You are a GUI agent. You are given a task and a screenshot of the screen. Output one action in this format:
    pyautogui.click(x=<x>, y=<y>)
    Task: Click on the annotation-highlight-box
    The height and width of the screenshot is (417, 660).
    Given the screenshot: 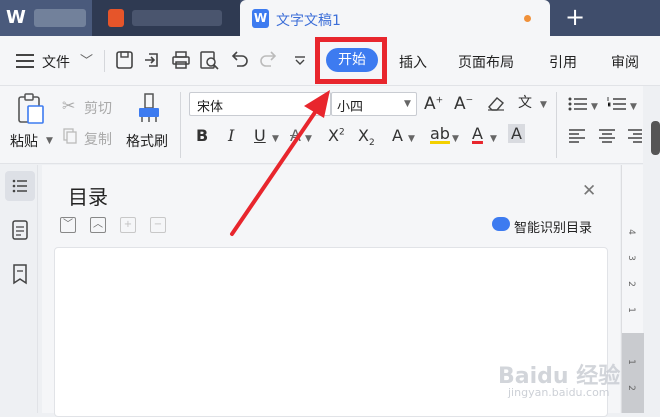 What is the action you would take?
    pyautogui.click(x=351, y=60)
    